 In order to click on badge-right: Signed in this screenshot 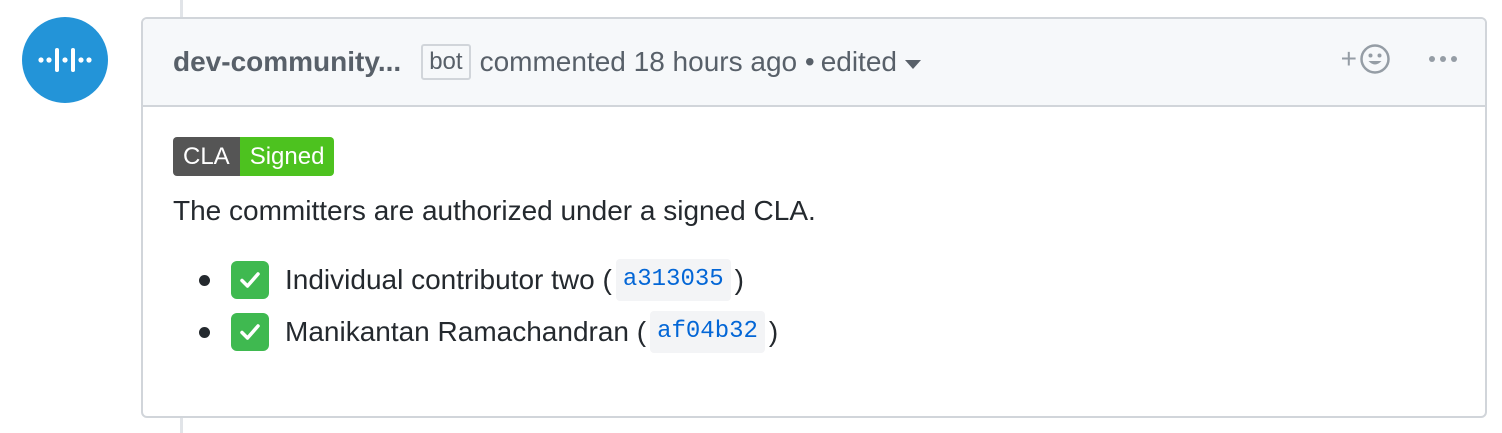, I will do `click(287, 156)`.